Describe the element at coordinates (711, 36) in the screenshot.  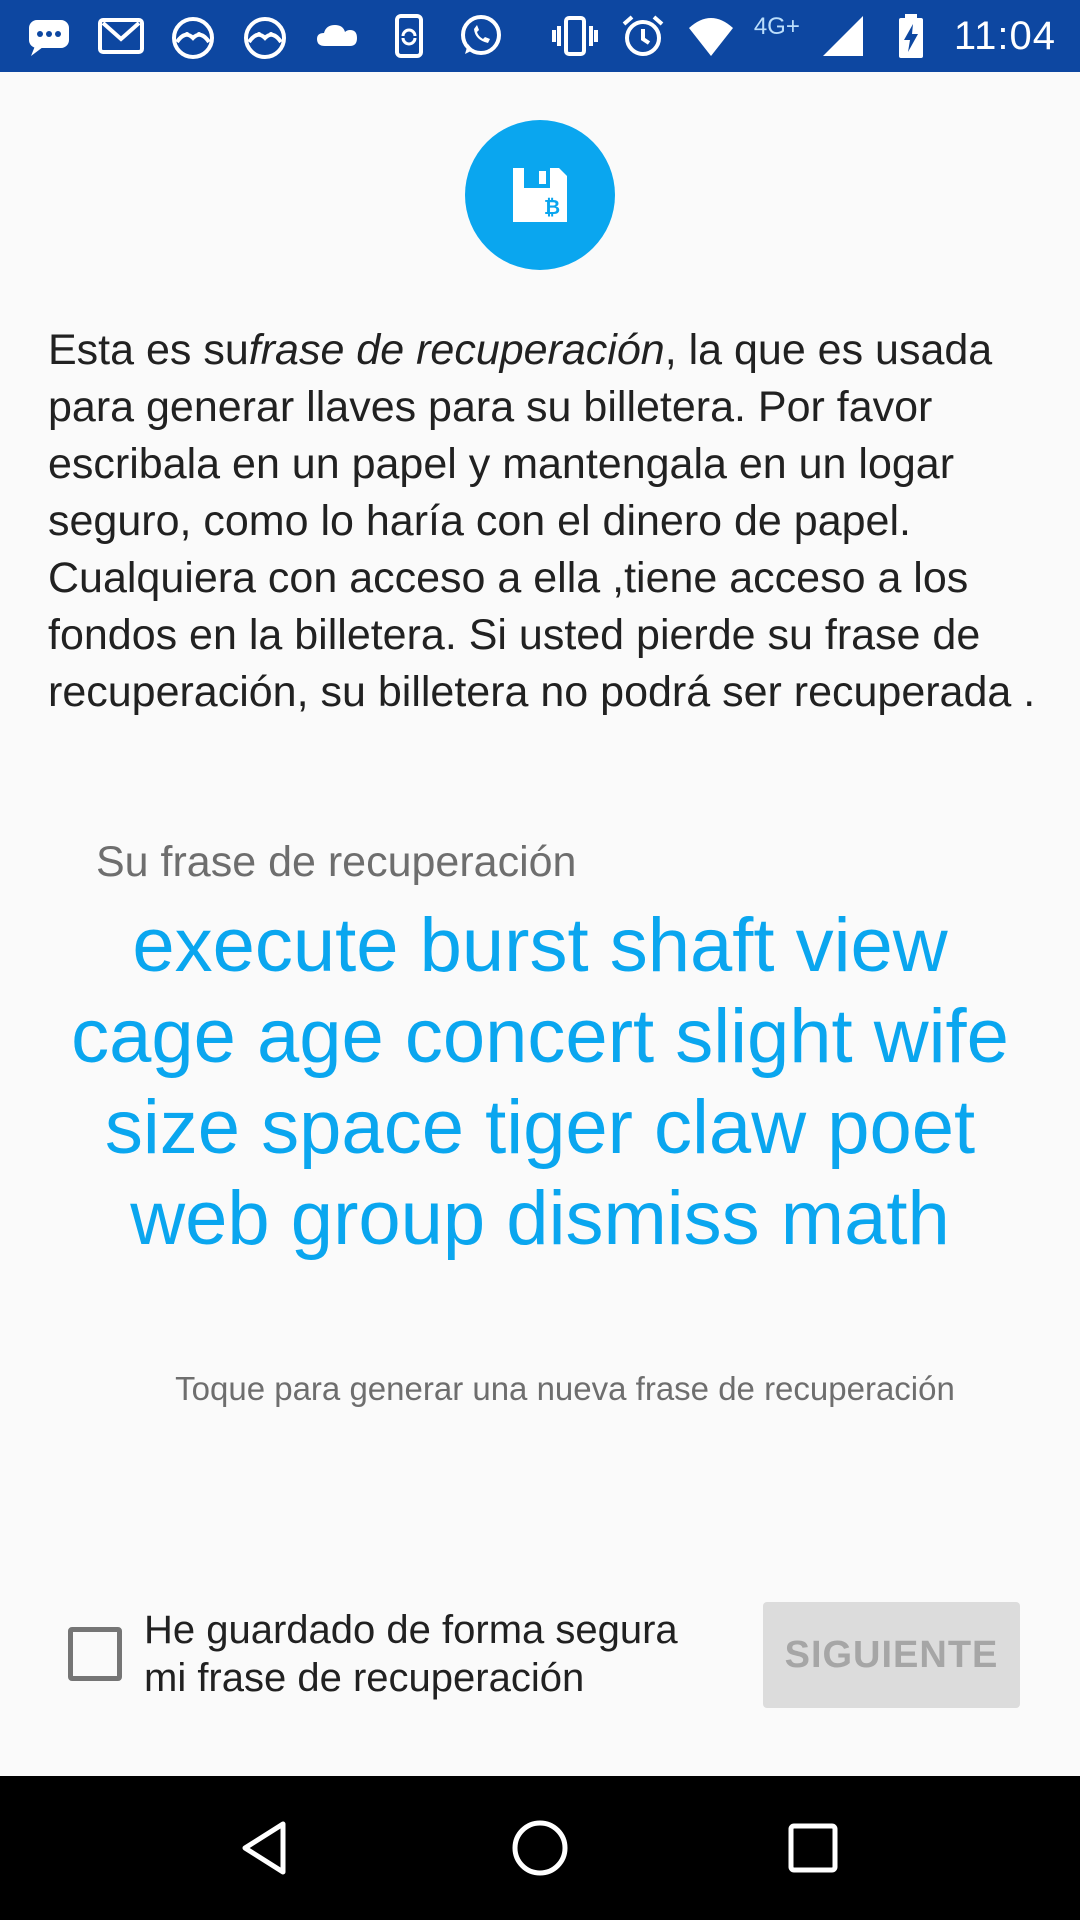
I see `wifi-icon` at that location.